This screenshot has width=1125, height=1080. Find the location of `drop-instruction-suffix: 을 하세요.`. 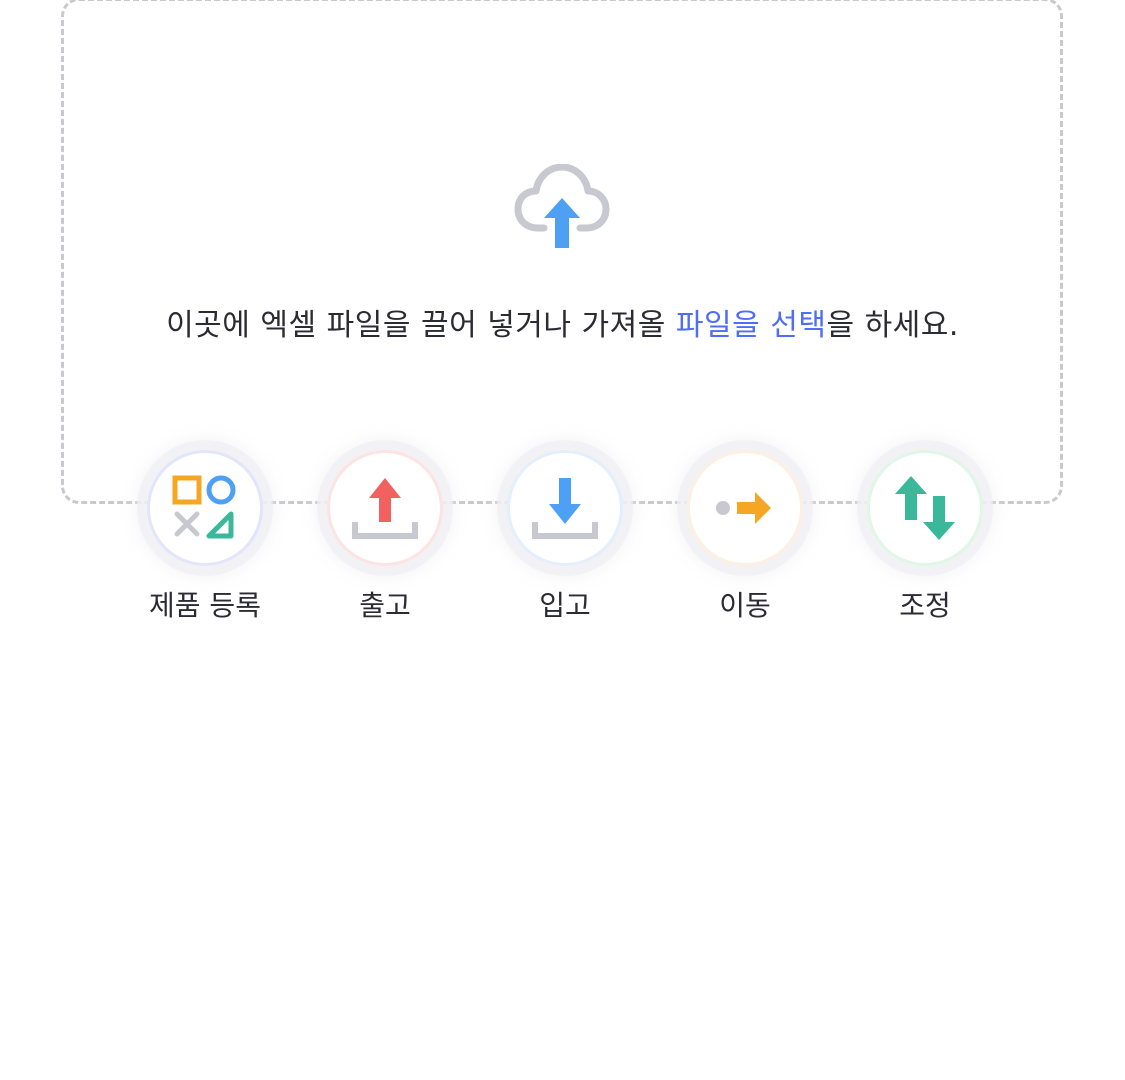

drop-instruction-suffix: 을 하세요. is located at coordinates (892, 325).